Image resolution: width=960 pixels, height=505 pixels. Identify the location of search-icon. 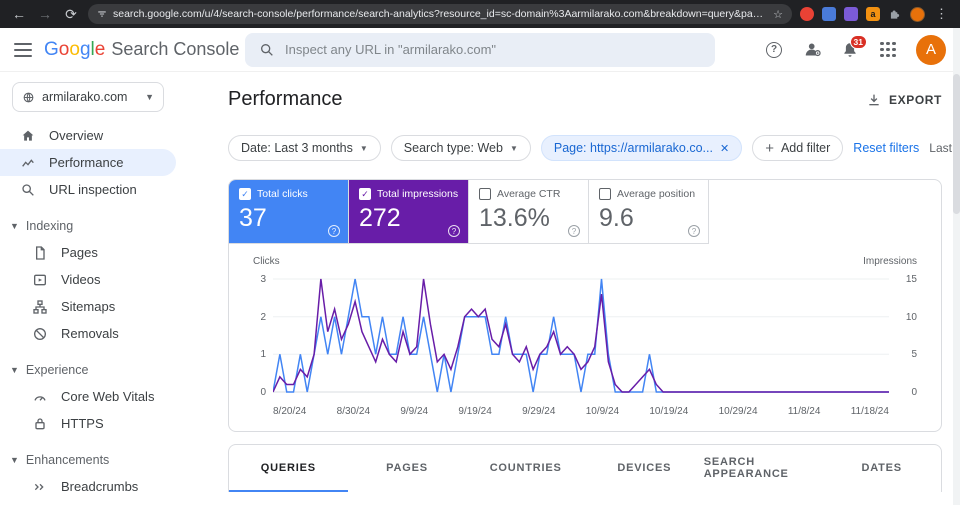
(267, 49).